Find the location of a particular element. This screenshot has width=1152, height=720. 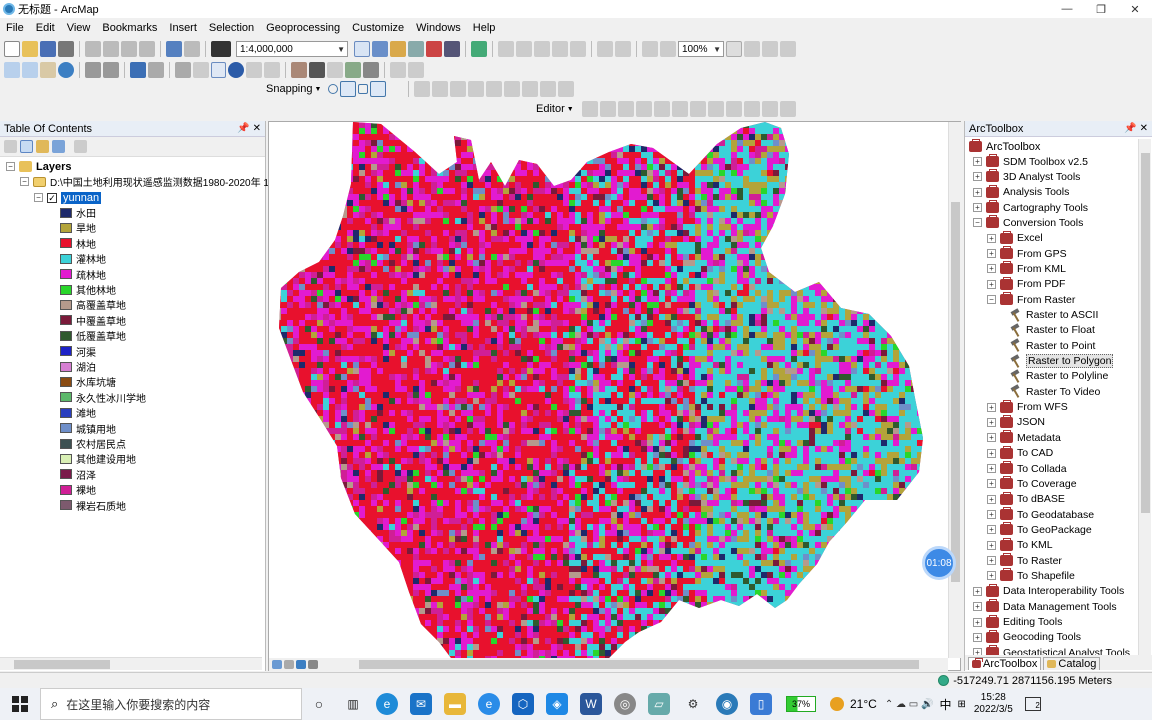

paste-icon is located at coordinates (129, 49).